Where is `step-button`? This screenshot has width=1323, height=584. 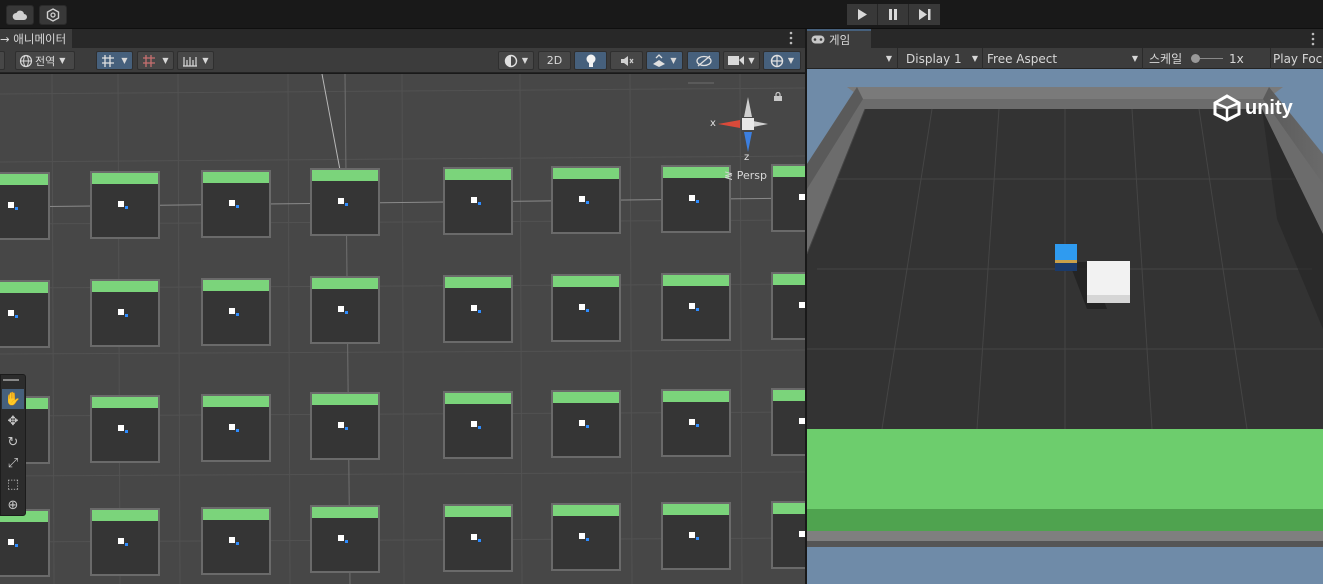 step-button is located at coordinates (924, 14).